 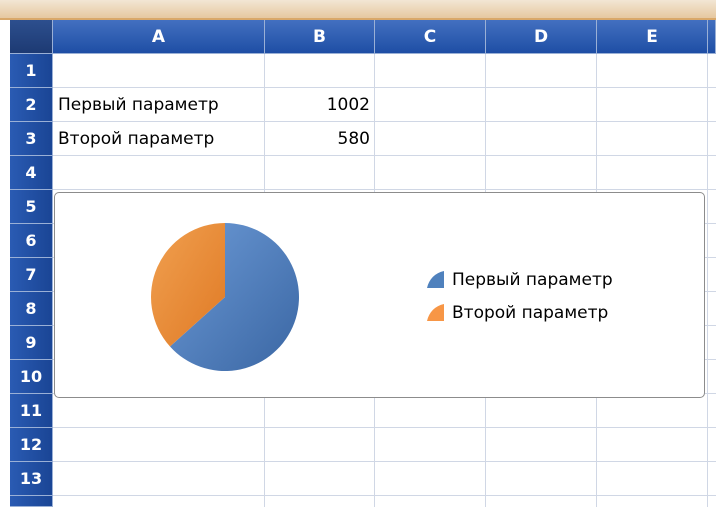 I want to click on row-header-8: 8, so click(x=31, y=309).